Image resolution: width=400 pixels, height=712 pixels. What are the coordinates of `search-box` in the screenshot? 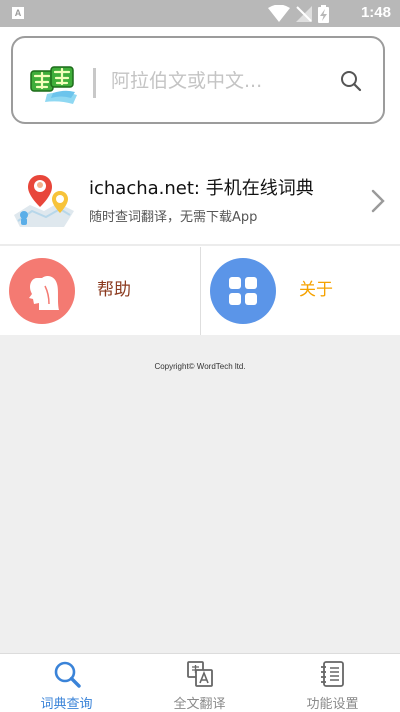 It's located at (198, 80).